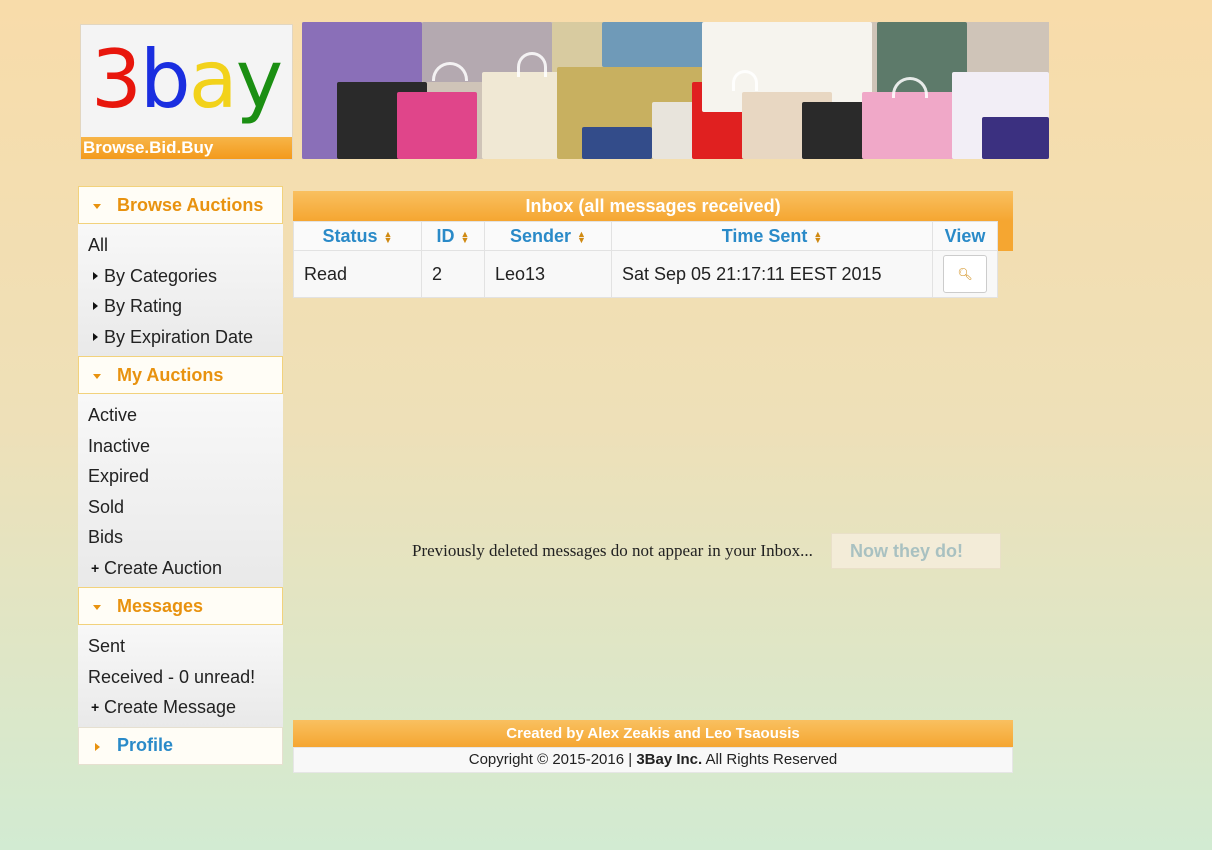  I want to click on column-header-status: Status ▲ ▼, so click(357, 236).